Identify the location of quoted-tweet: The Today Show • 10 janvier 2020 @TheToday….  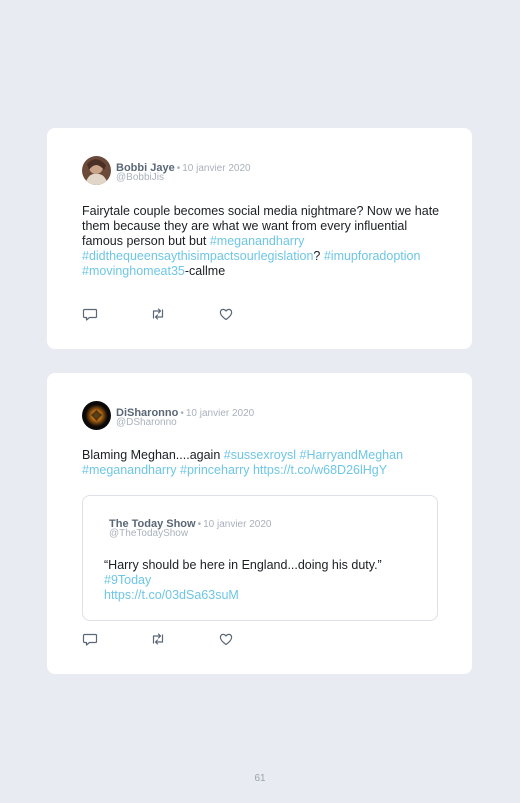
(260, 558).